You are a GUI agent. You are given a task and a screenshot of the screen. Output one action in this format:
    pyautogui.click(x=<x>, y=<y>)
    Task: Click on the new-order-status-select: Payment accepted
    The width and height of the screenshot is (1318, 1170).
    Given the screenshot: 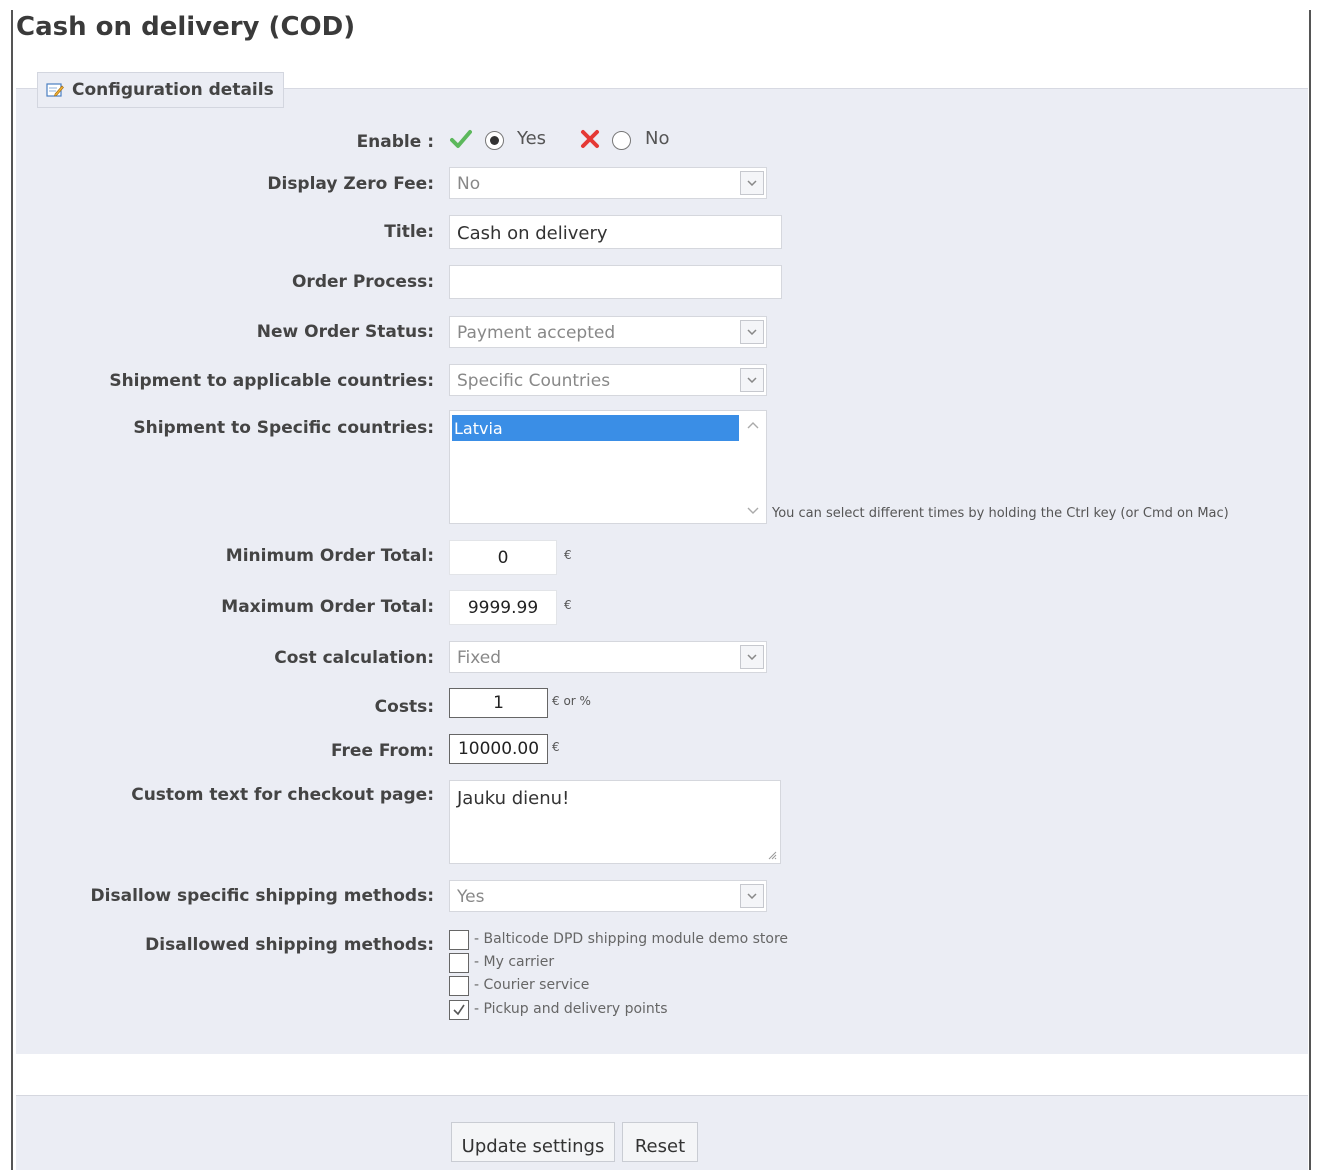 What is the action you would take?
    pyautogui.click(x=608, y=332)
    